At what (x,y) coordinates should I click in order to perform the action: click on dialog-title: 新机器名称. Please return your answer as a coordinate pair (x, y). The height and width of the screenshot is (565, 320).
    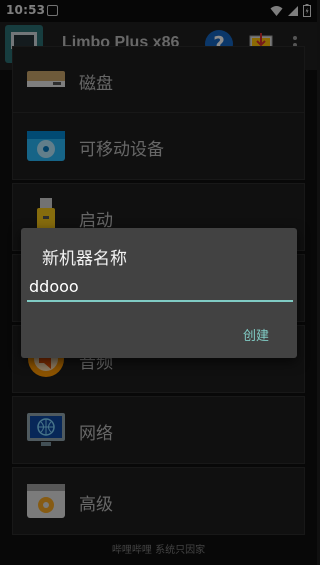
    Looking at the image, I should click on (84, 259).